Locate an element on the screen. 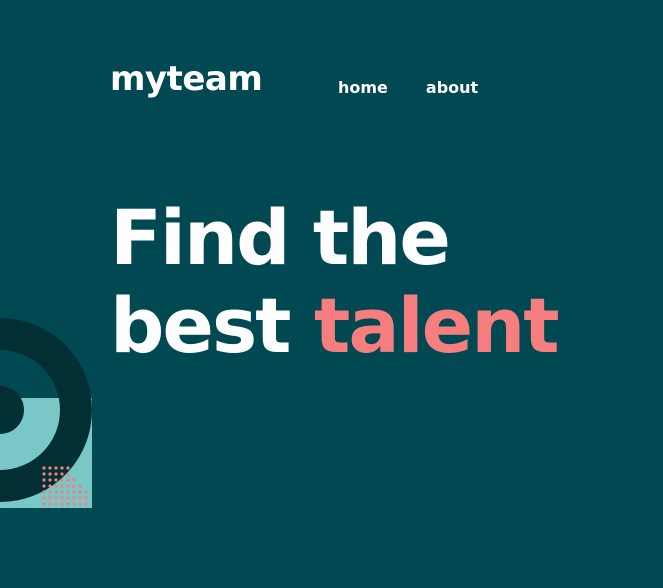 The height and width of the screenshot is (588, 663). site-logo: myteam is located at coordinates (186, 79).